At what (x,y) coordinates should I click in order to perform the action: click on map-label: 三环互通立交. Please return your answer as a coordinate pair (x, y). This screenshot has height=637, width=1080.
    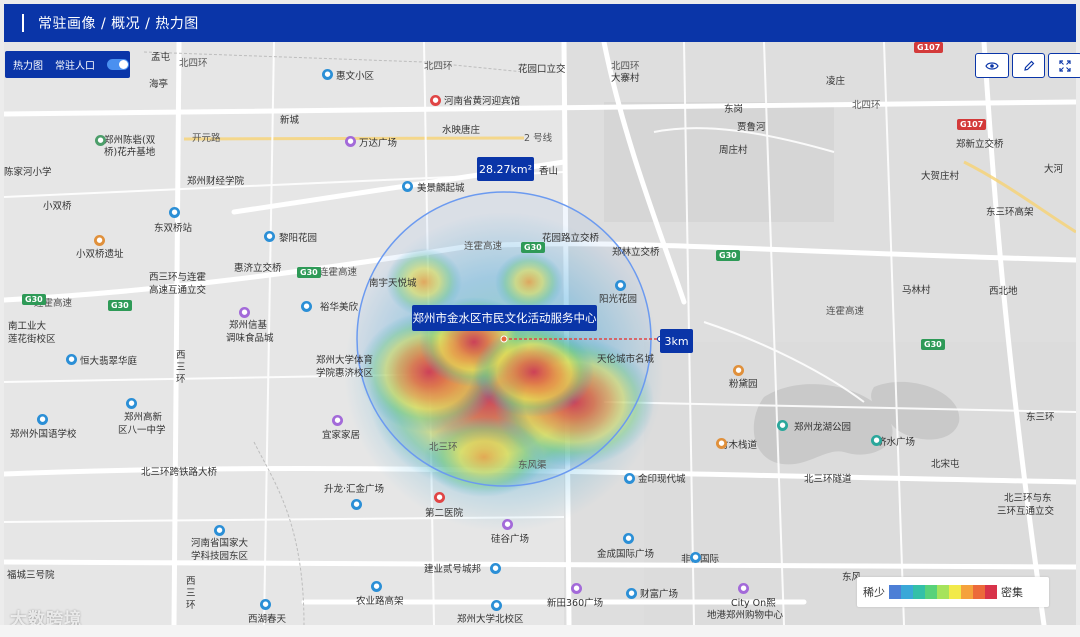
    Looking at the image, I should click on (1026, 511).